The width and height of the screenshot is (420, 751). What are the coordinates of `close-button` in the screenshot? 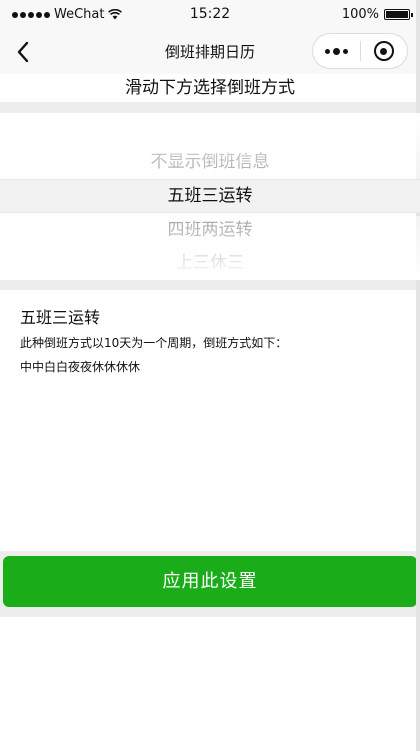 It's located at (384, 51).